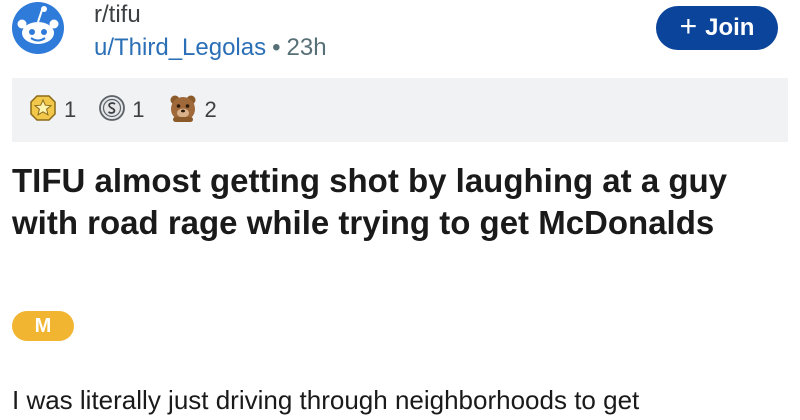  I want to click on post-meta: u/Third_Legolas • 23h, so click(210, 48).